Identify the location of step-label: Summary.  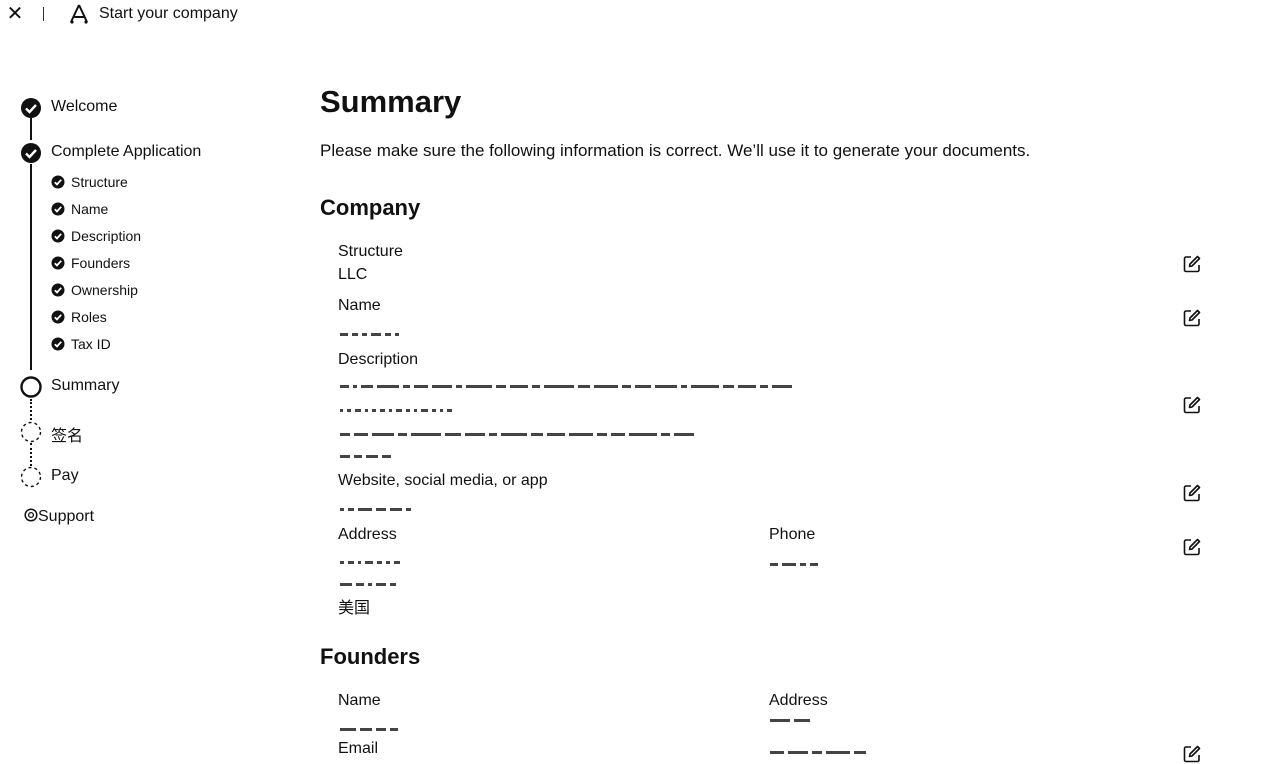
(85, 385).